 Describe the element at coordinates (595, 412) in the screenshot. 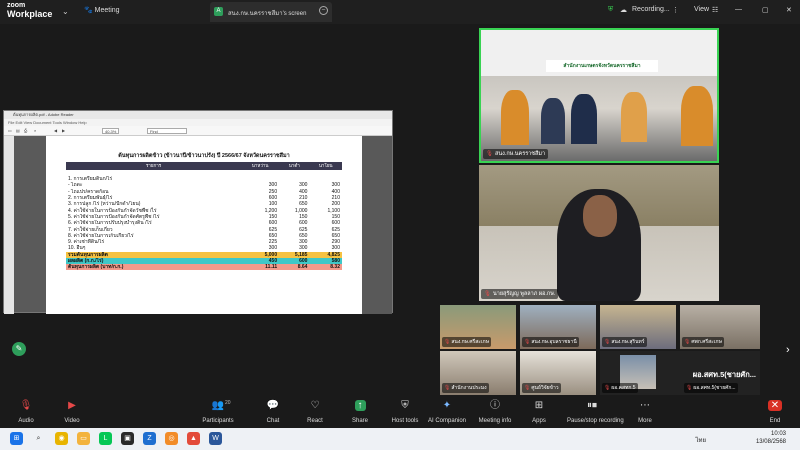

I see `pause-stop-recording-button: ⏸⏹ Pause/stop recording` at that location.